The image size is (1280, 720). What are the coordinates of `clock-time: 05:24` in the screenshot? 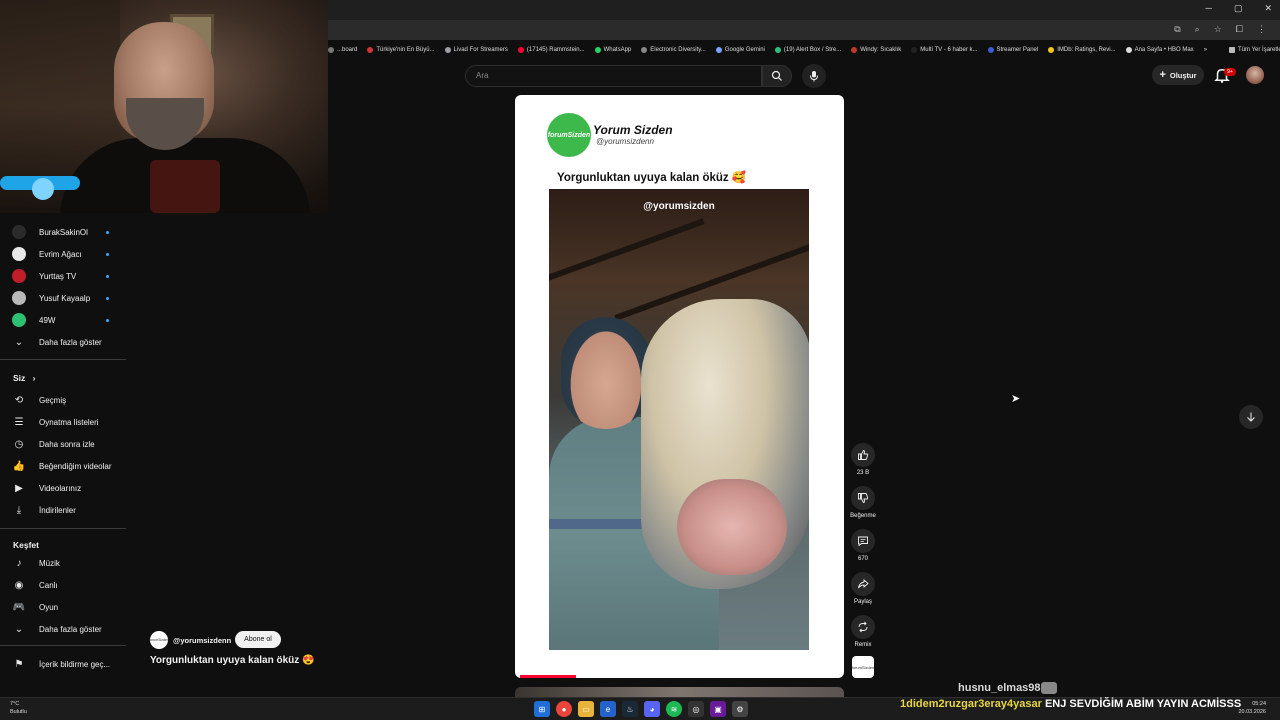 It's located at (1259, 704).